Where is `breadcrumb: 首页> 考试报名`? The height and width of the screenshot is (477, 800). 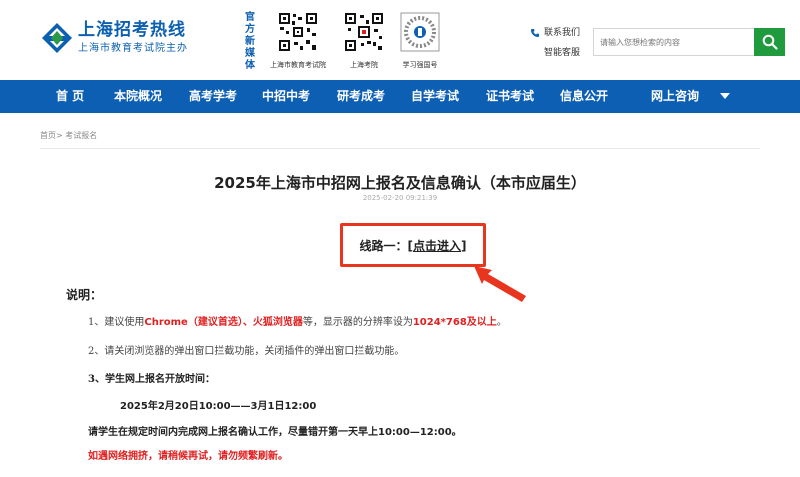
breadcrumb: 首页> 考试报名 is located at coordinates (68, 135).